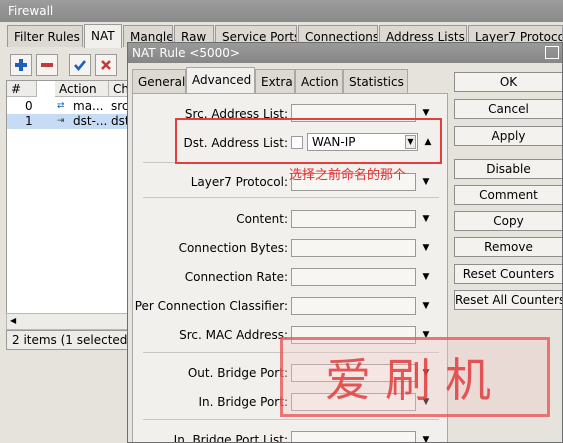  I want to click on tab-action: Action, so click(319, 81).